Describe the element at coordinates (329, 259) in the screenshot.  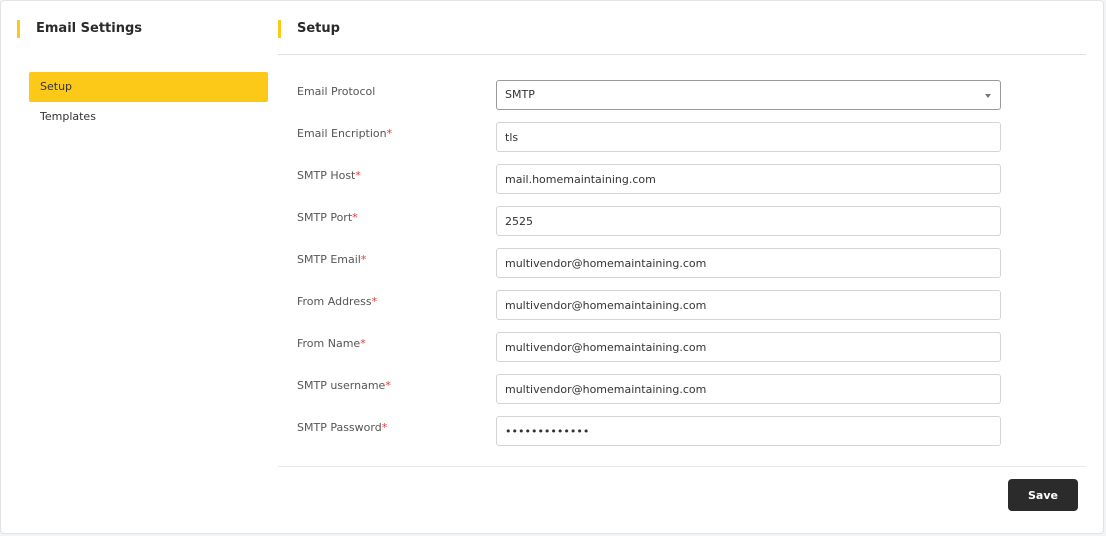
I see `smtp-email-label-text: SMTP Email` at that location.